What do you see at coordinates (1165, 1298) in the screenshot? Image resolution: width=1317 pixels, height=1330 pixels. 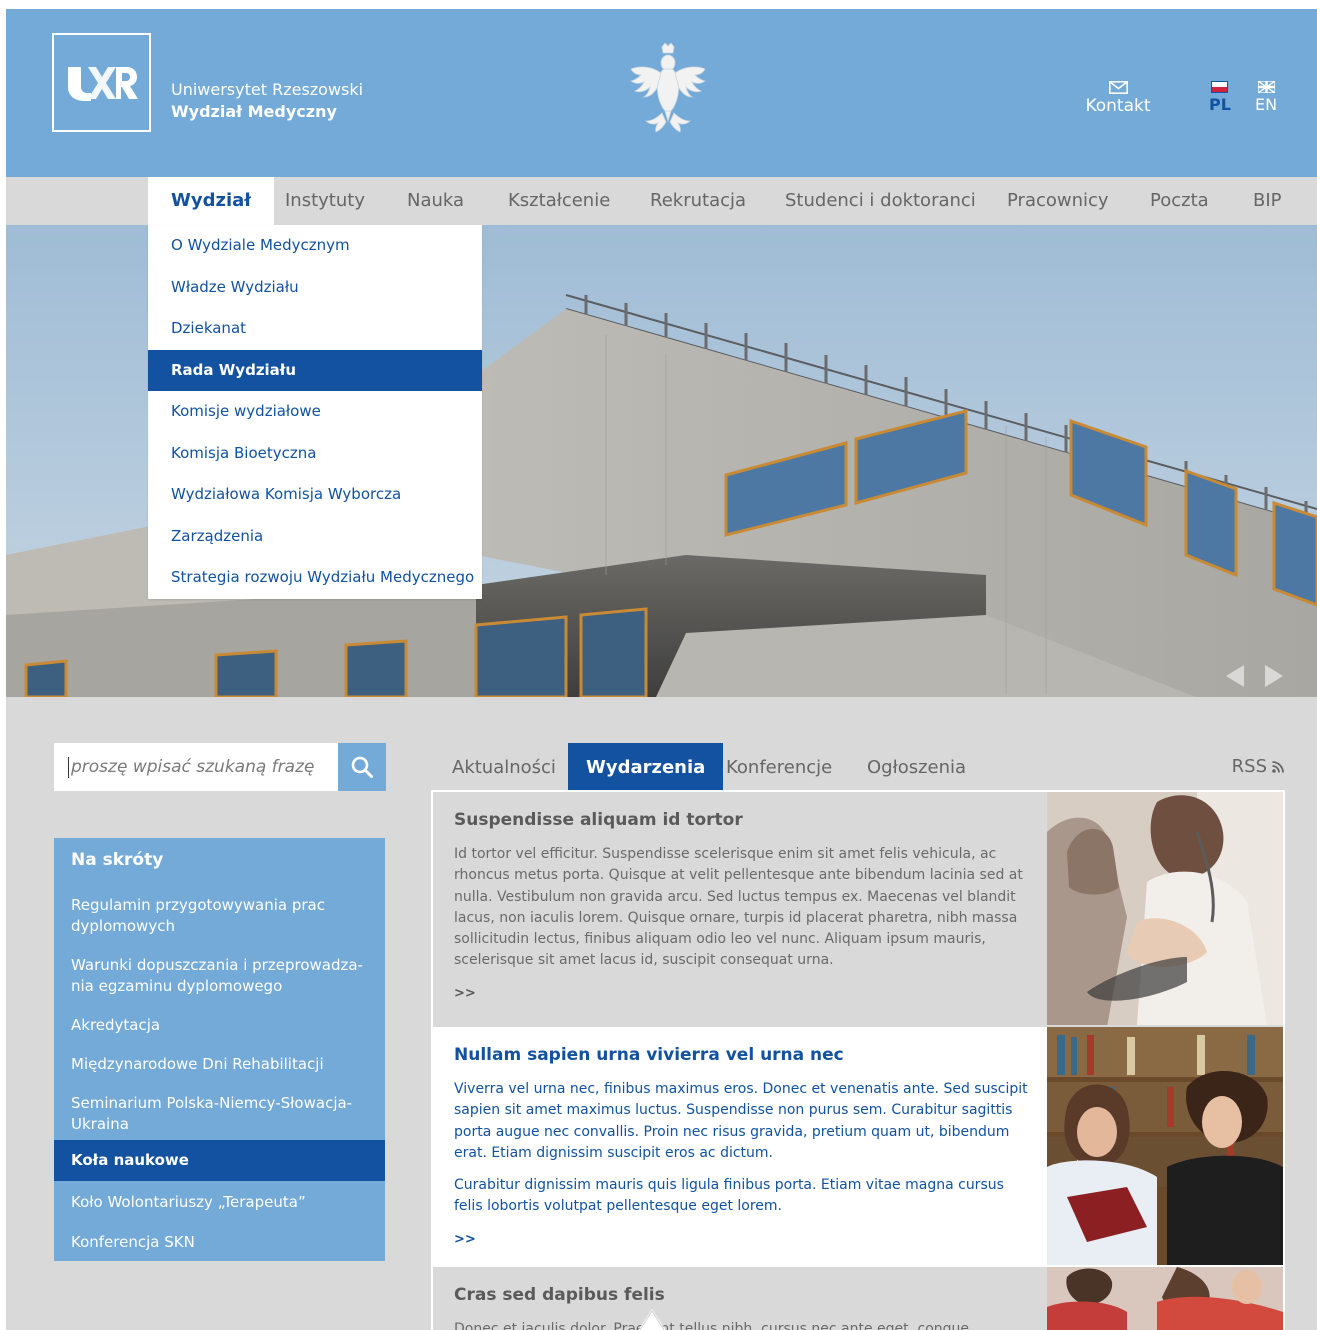 I see `news-photo-students` at bounding box center [1165, 1298].